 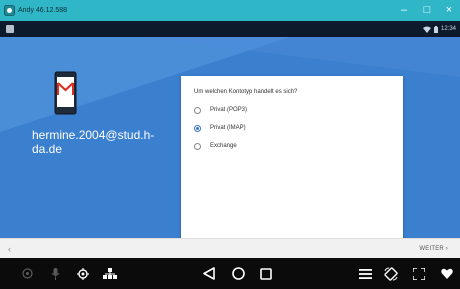 What do you see at coordinates (230, 248) in the screenshot?
I see `wizard-footer: ‹ WEITER ›` at bounding box center [230, 248].